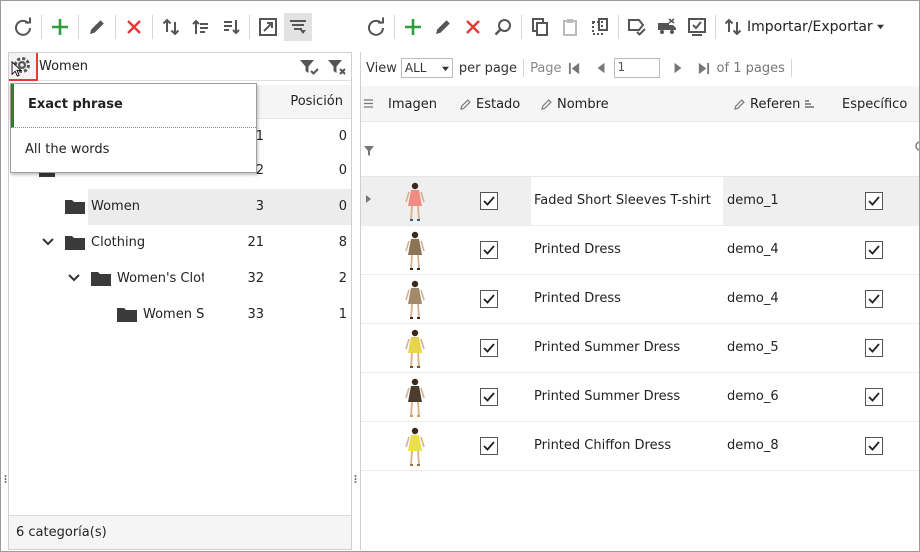 This screenshot has width=920, height=552. I want to click on last-page-button, so click(704, 68).